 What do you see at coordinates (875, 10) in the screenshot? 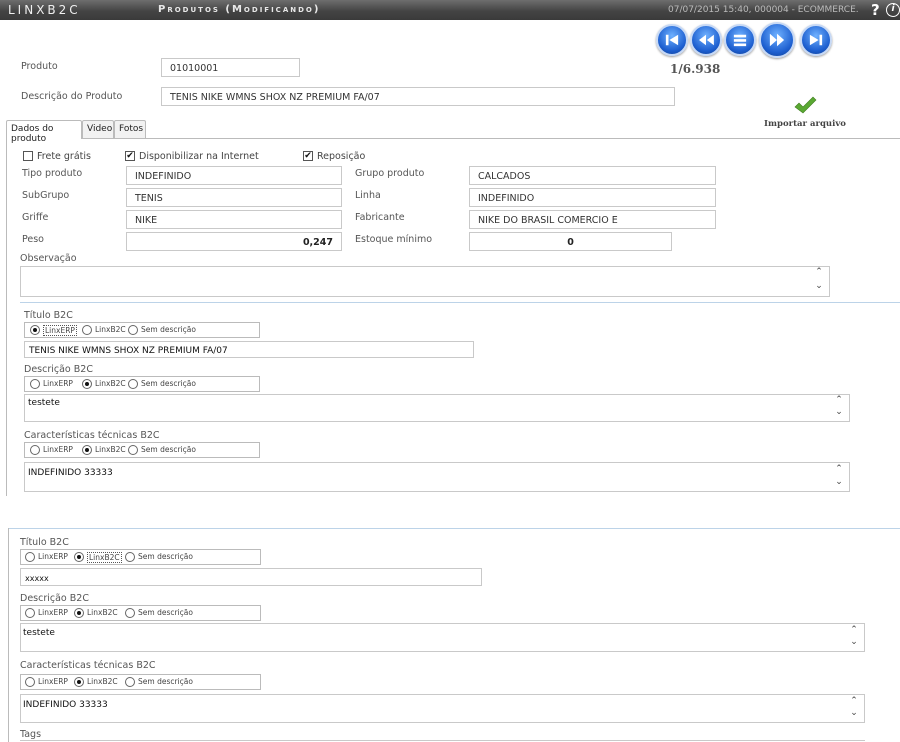
I see `help-icon: ?` at bounding box center [875, 10].